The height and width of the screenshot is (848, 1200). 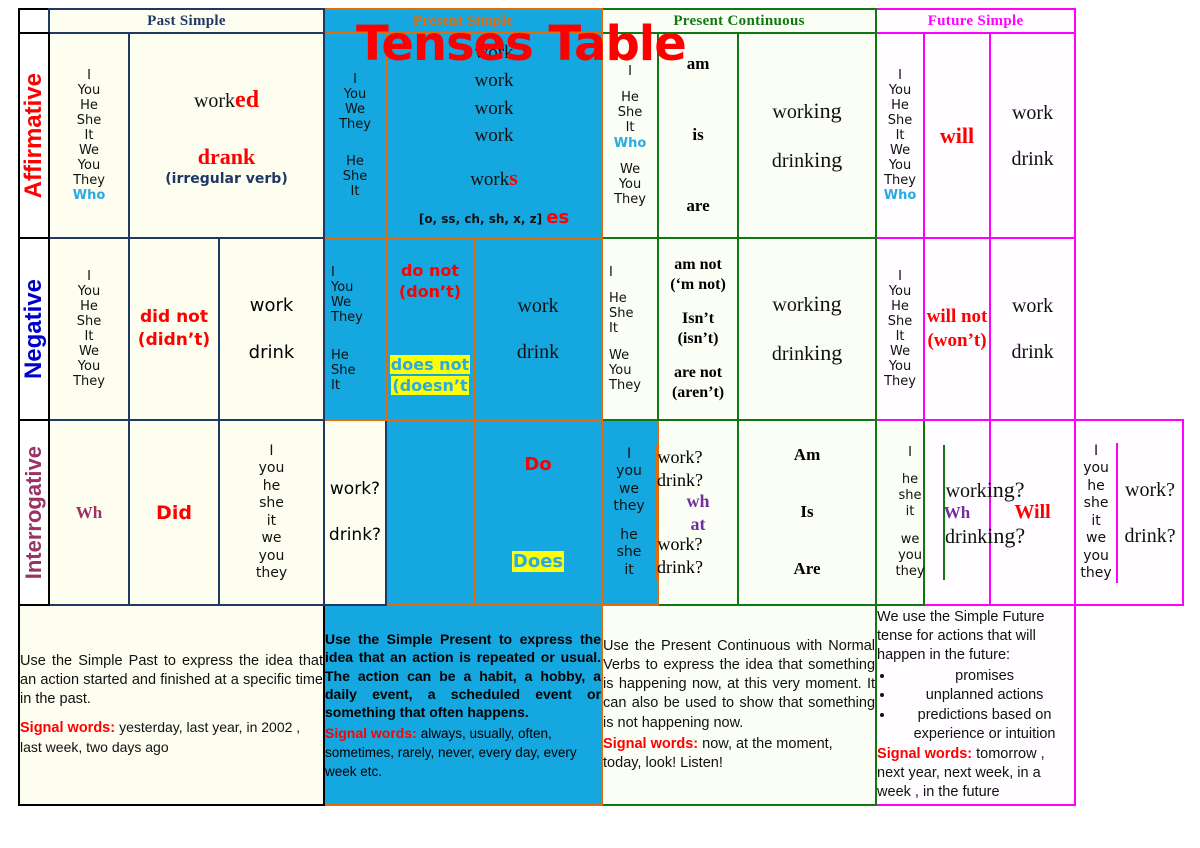 What do you see at coordinates (807, 455) in the screenshot?
I see `auxiliary-am: Am` at bounding box center [807, 455].